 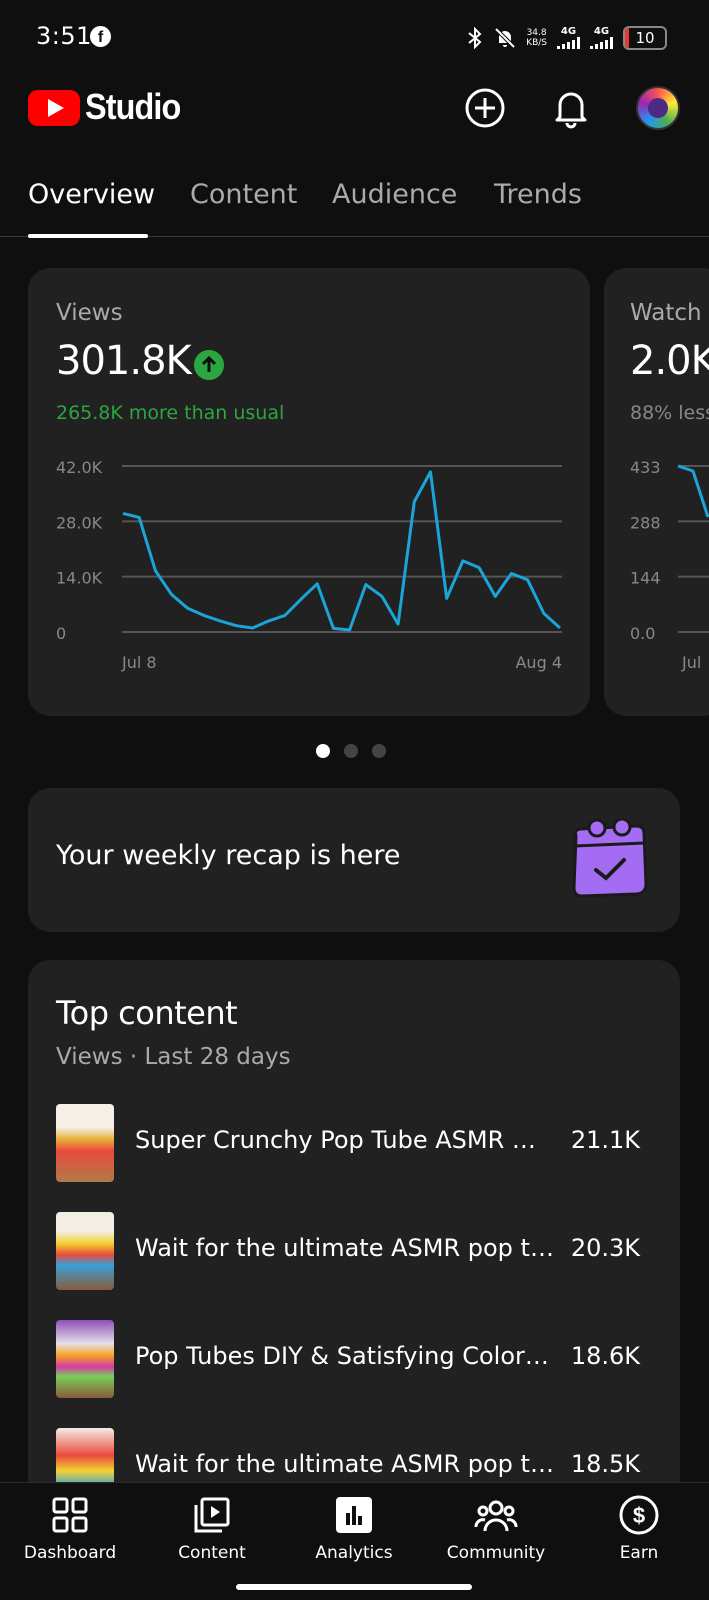 I want to click on net-speed: 34.8 KB/S, so click(x=536, y=38).